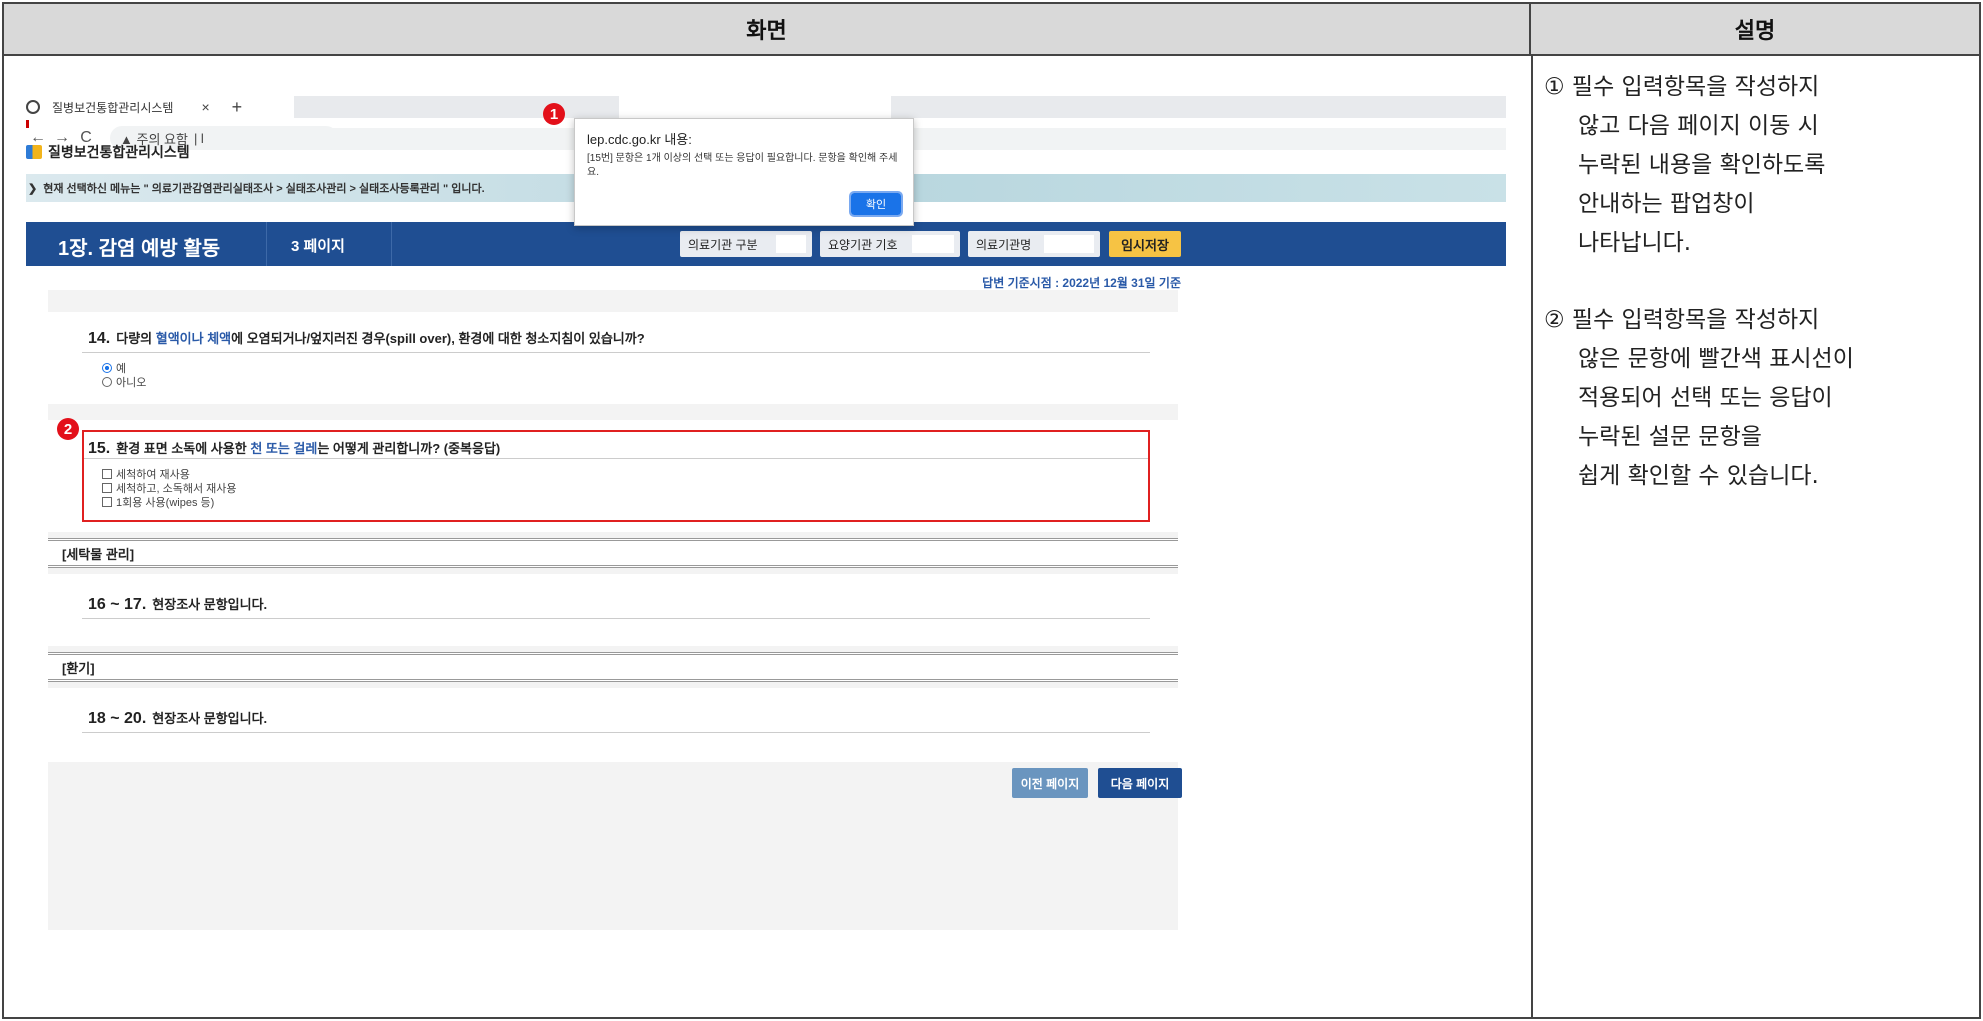 This screenshot has height=1021, width=1983. Describe the element at coordinates (318, 246) in the screenshot. I see `page-indicator: 3 페이지` at that location.